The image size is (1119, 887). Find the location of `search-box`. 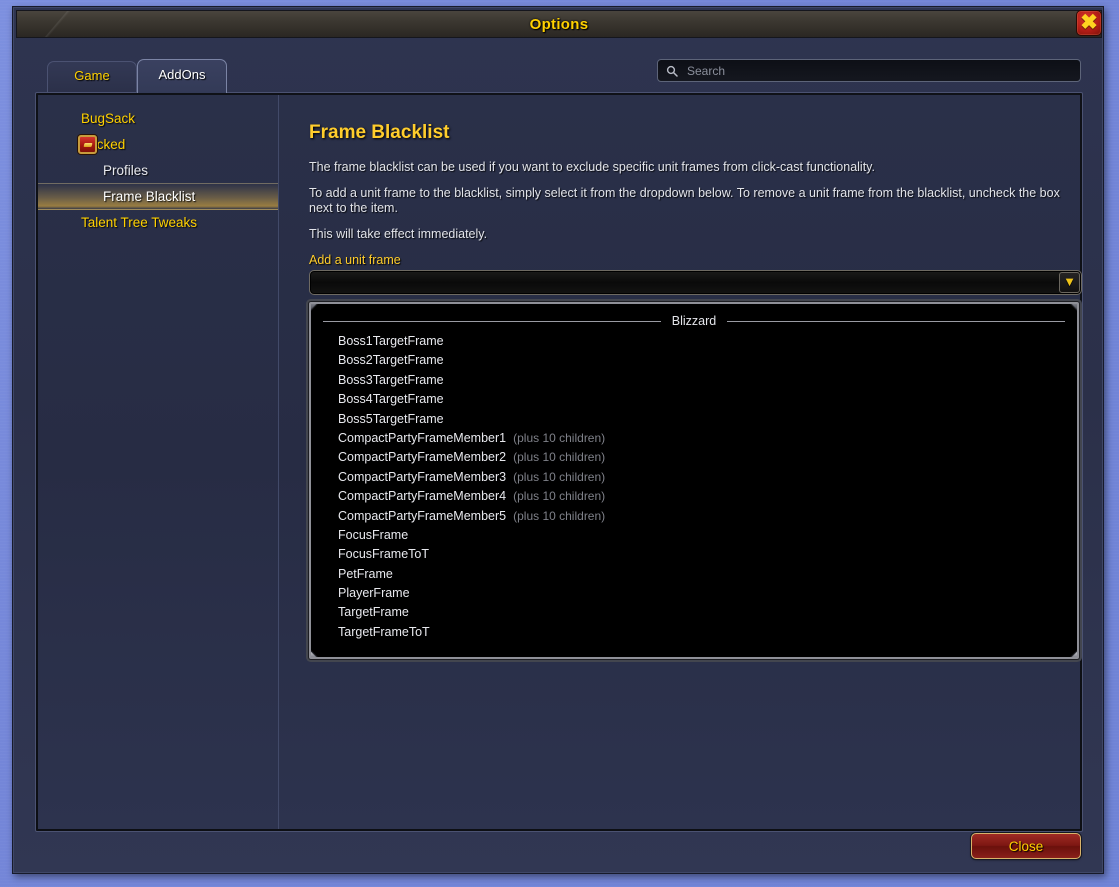

search-box is located at coordinates (869, 70).